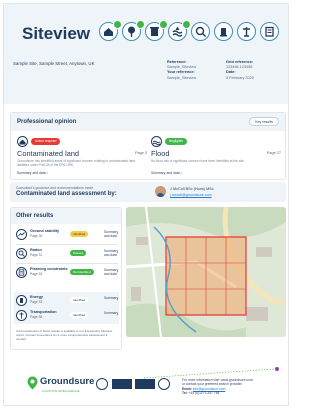 The image size is (320, 409). I want to click on contact-email-link: info@groundsure.com, so click(209, 389).